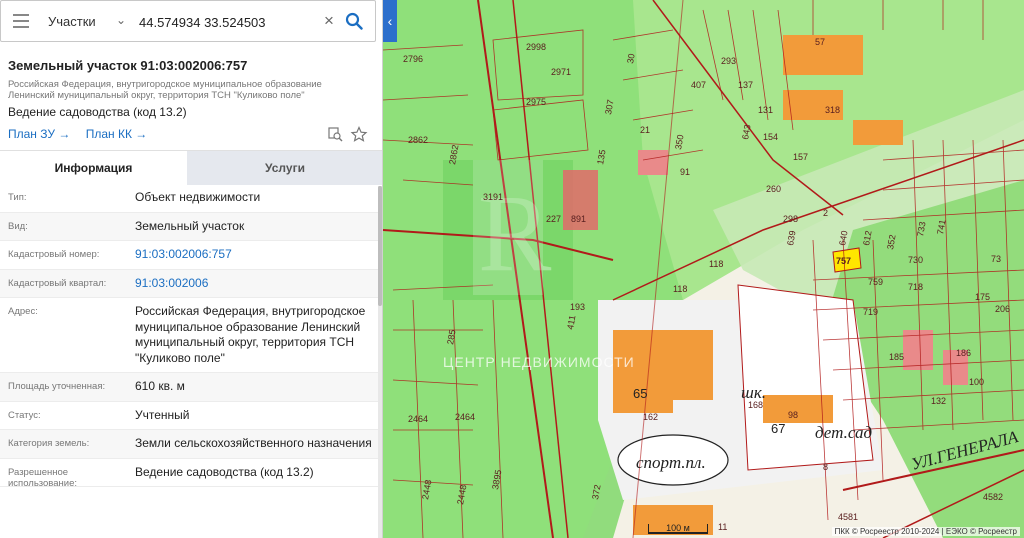  What do you see at coordinates (645, 130) in the screenshot?
I see `plot-number: 21` at bounding box center [645, 130].